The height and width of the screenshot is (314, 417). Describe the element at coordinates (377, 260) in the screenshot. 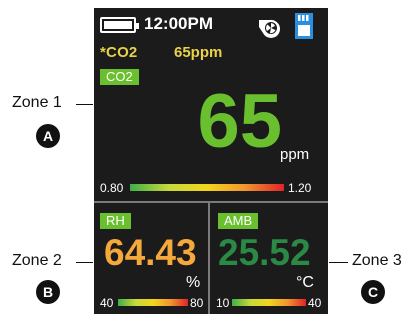

I see `zone3-label: Zone 3` at that location.